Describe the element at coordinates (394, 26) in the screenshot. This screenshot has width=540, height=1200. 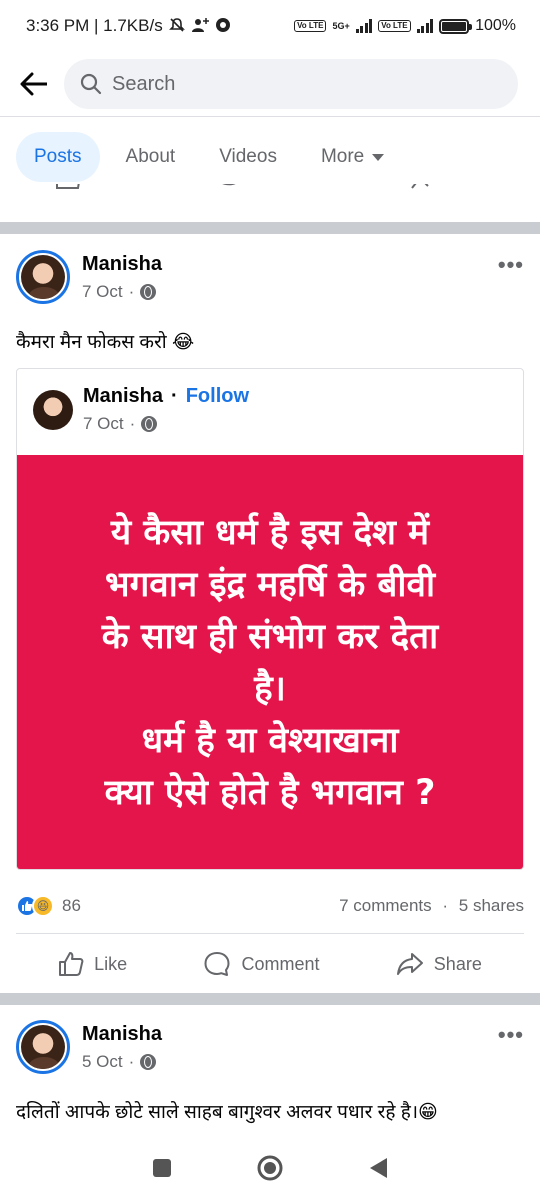
I see `volte-icon-2: Vo LTE` at that location.